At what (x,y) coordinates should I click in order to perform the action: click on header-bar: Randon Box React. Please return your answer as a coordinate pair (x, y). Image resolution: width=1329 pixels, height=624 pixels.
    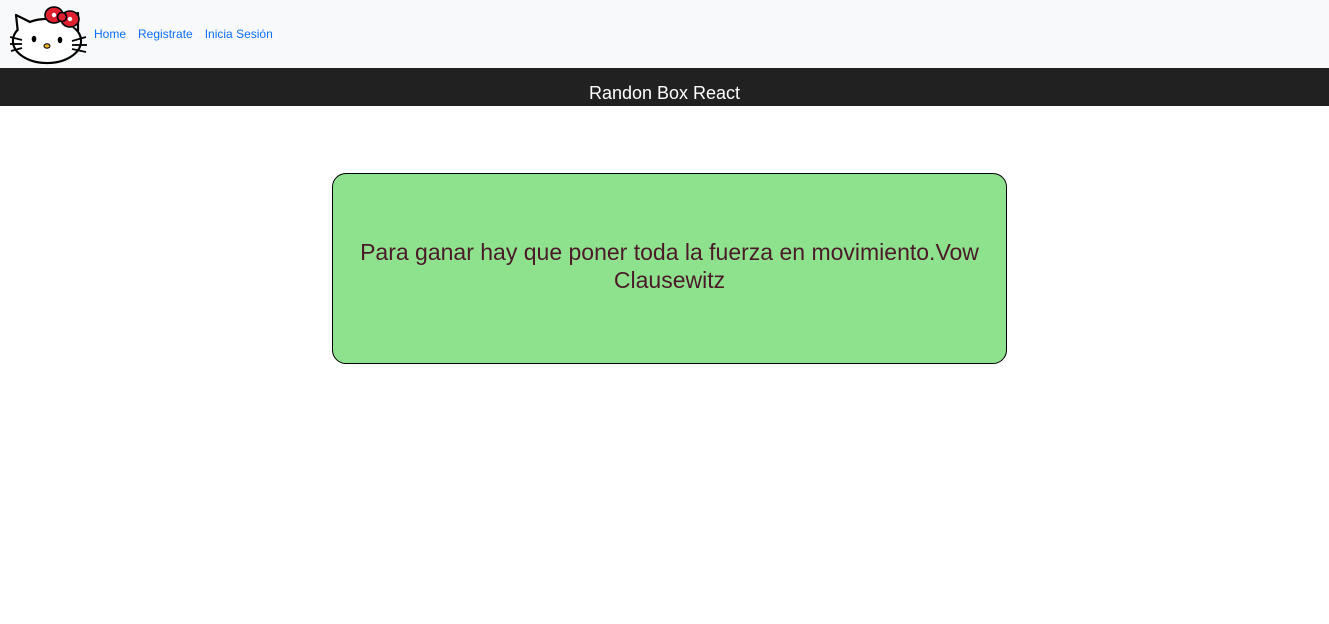
    Looking at the image, I should click on (664, 87).